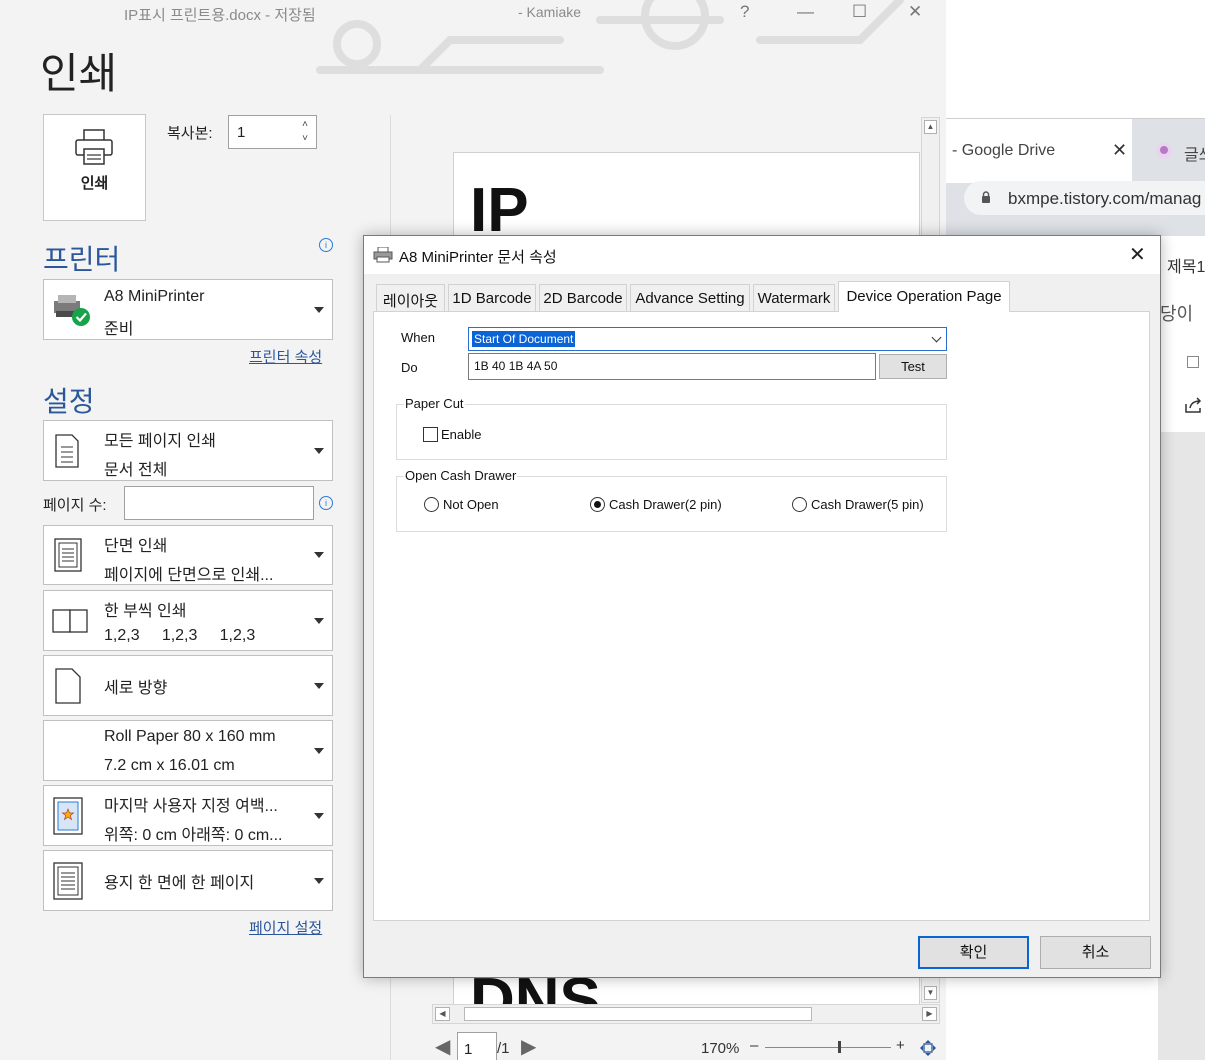 The height and width of the screenshot is (1060, 1205). Describe the element at coordinates (272, 132) in the screenshot. I see `copies-stepper: 1 ˄ ˅` at that location.